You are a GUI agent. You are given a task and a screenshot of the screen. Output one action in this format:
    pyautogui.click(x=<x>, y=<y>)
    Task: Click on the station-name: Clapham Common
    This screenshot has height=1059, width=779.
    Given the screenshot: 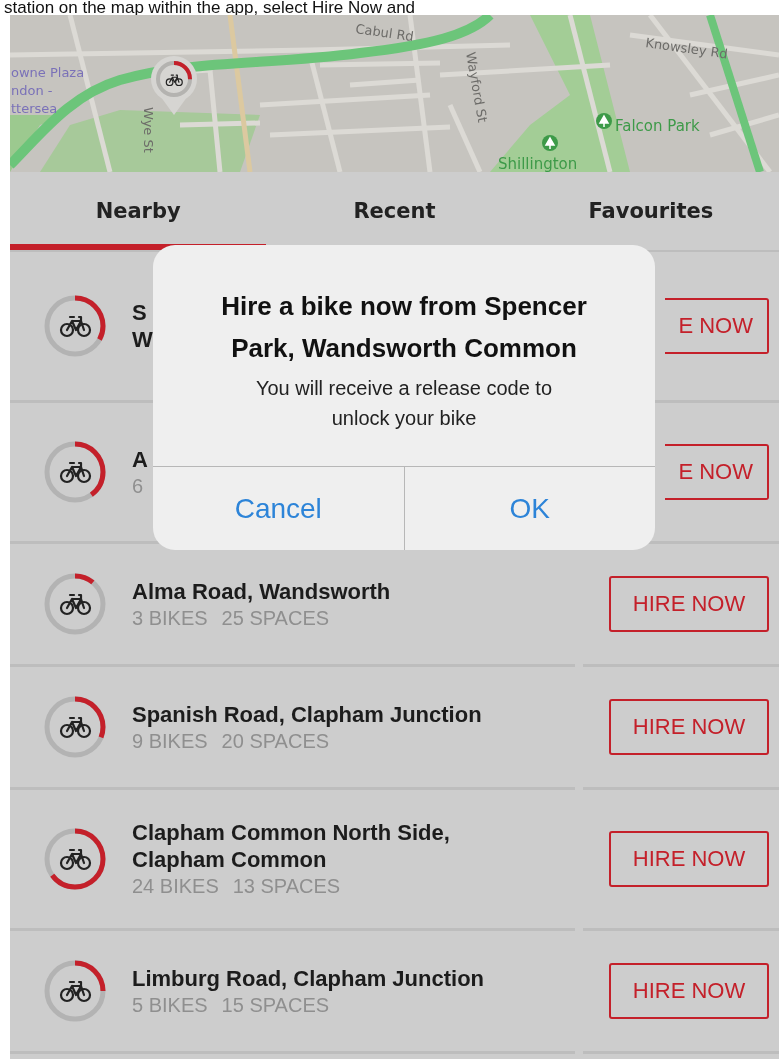 What is the action you would take?
    pyautogui.click(x=230, y=859)
    